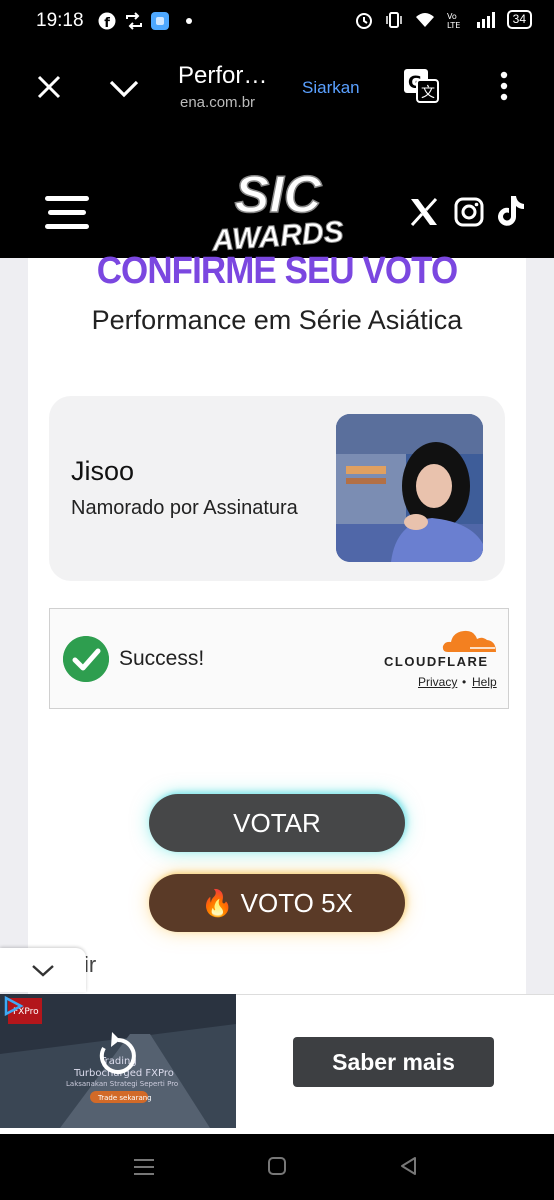  What do you see at coordinates (469, 212) in the screenshot?
I see `instagram-icon` at bounding box center [469, 212].